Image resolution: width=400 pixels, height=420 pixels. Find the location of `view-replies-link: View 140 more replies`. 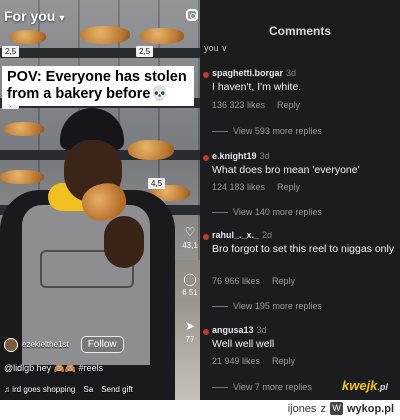

view-replies-link: View 140 more replies is located at coordinates (267, 212).